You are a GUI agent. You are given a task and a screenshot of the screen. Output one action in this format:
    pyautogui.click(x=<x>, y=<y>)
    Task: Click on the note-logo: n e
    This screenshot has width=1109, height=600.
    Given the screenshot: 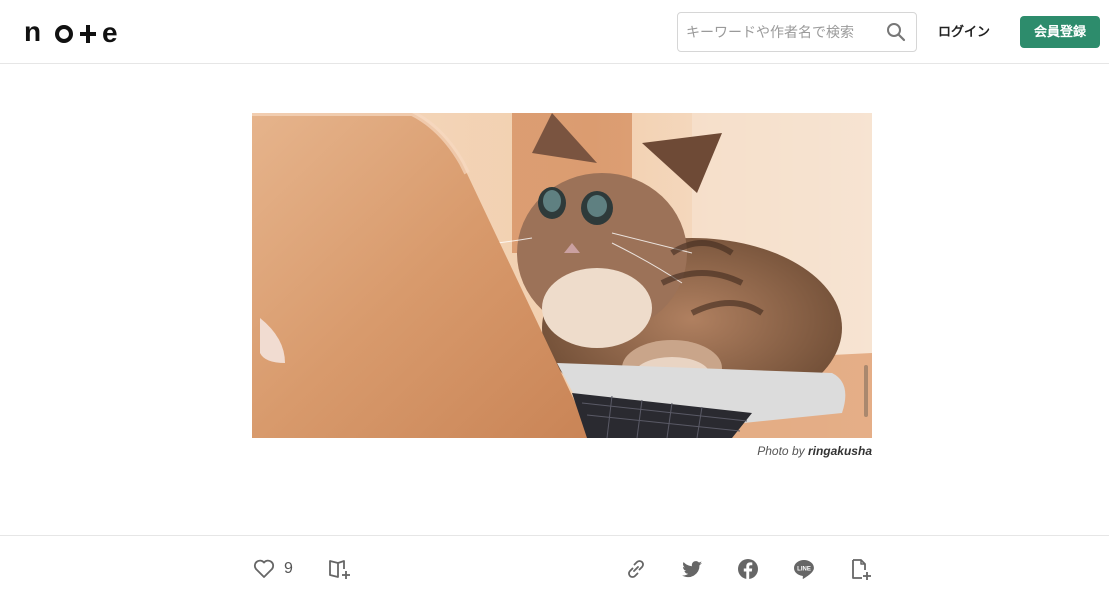 What is the action you would take?
    pyautogui.click(x=74, y=32)
    